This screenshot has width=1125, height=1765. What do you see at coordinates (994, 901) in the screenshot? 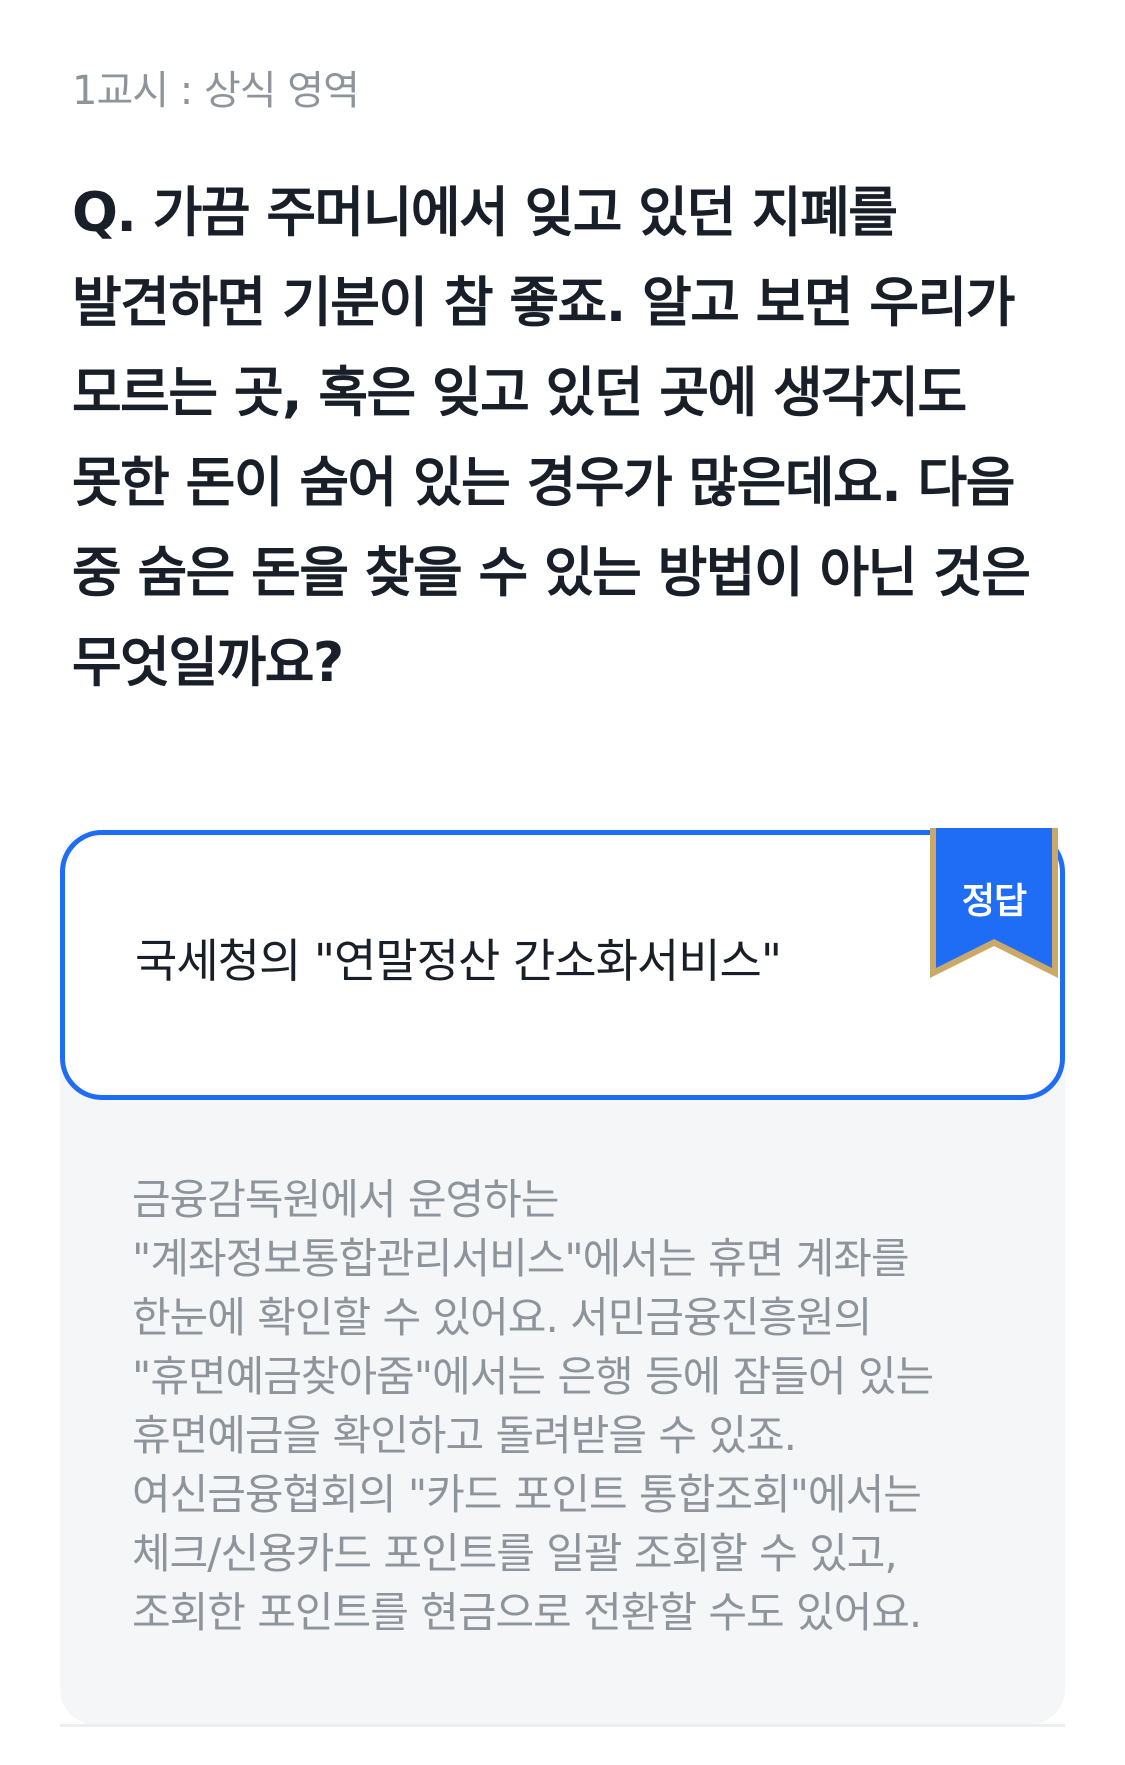
I see `answer-badge: 정답` at bounding box center [994, 901].